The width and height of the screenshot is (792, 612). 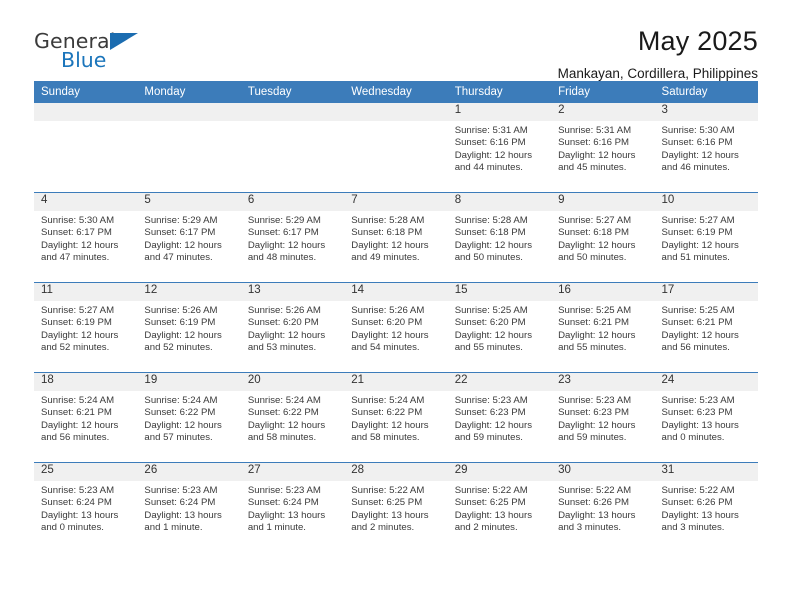 I want to click on daylight-text-line2: and 45 minutes., so click(x=592, y=168).